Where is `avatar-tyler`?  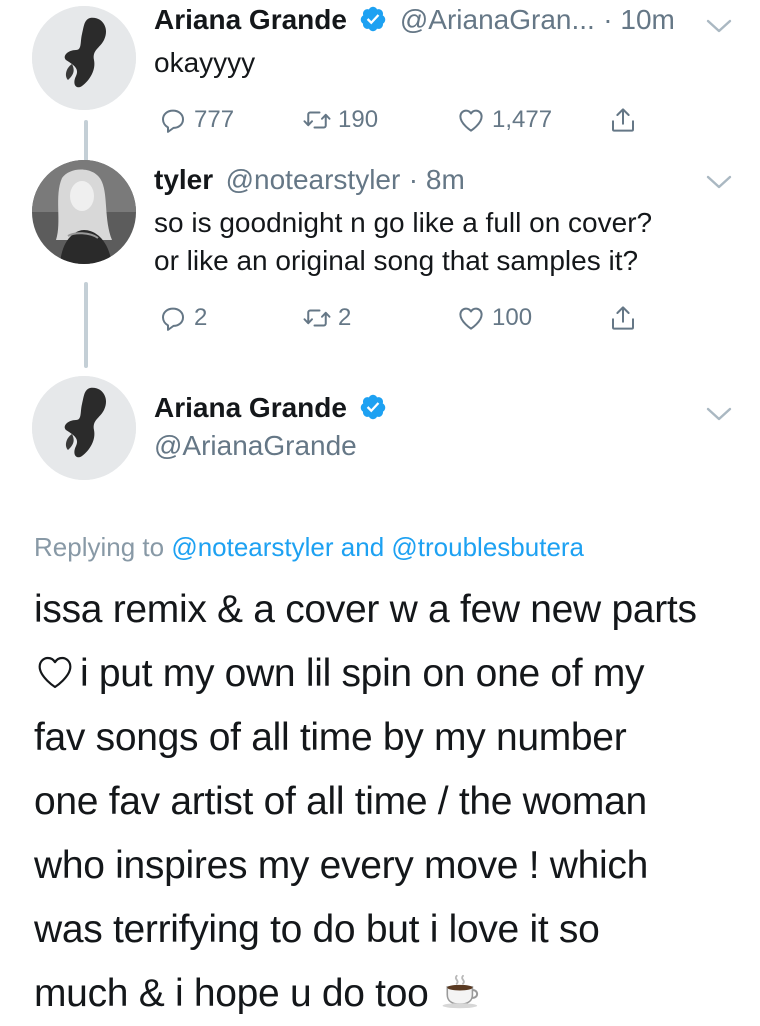
avatar-tyler is located at coordinates (84, 212).